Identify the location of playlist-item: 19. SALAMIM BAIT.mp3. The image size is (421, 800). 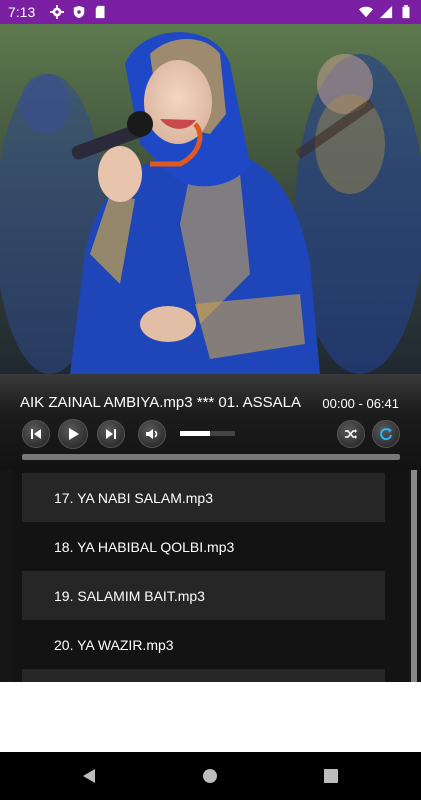
(203, 595).